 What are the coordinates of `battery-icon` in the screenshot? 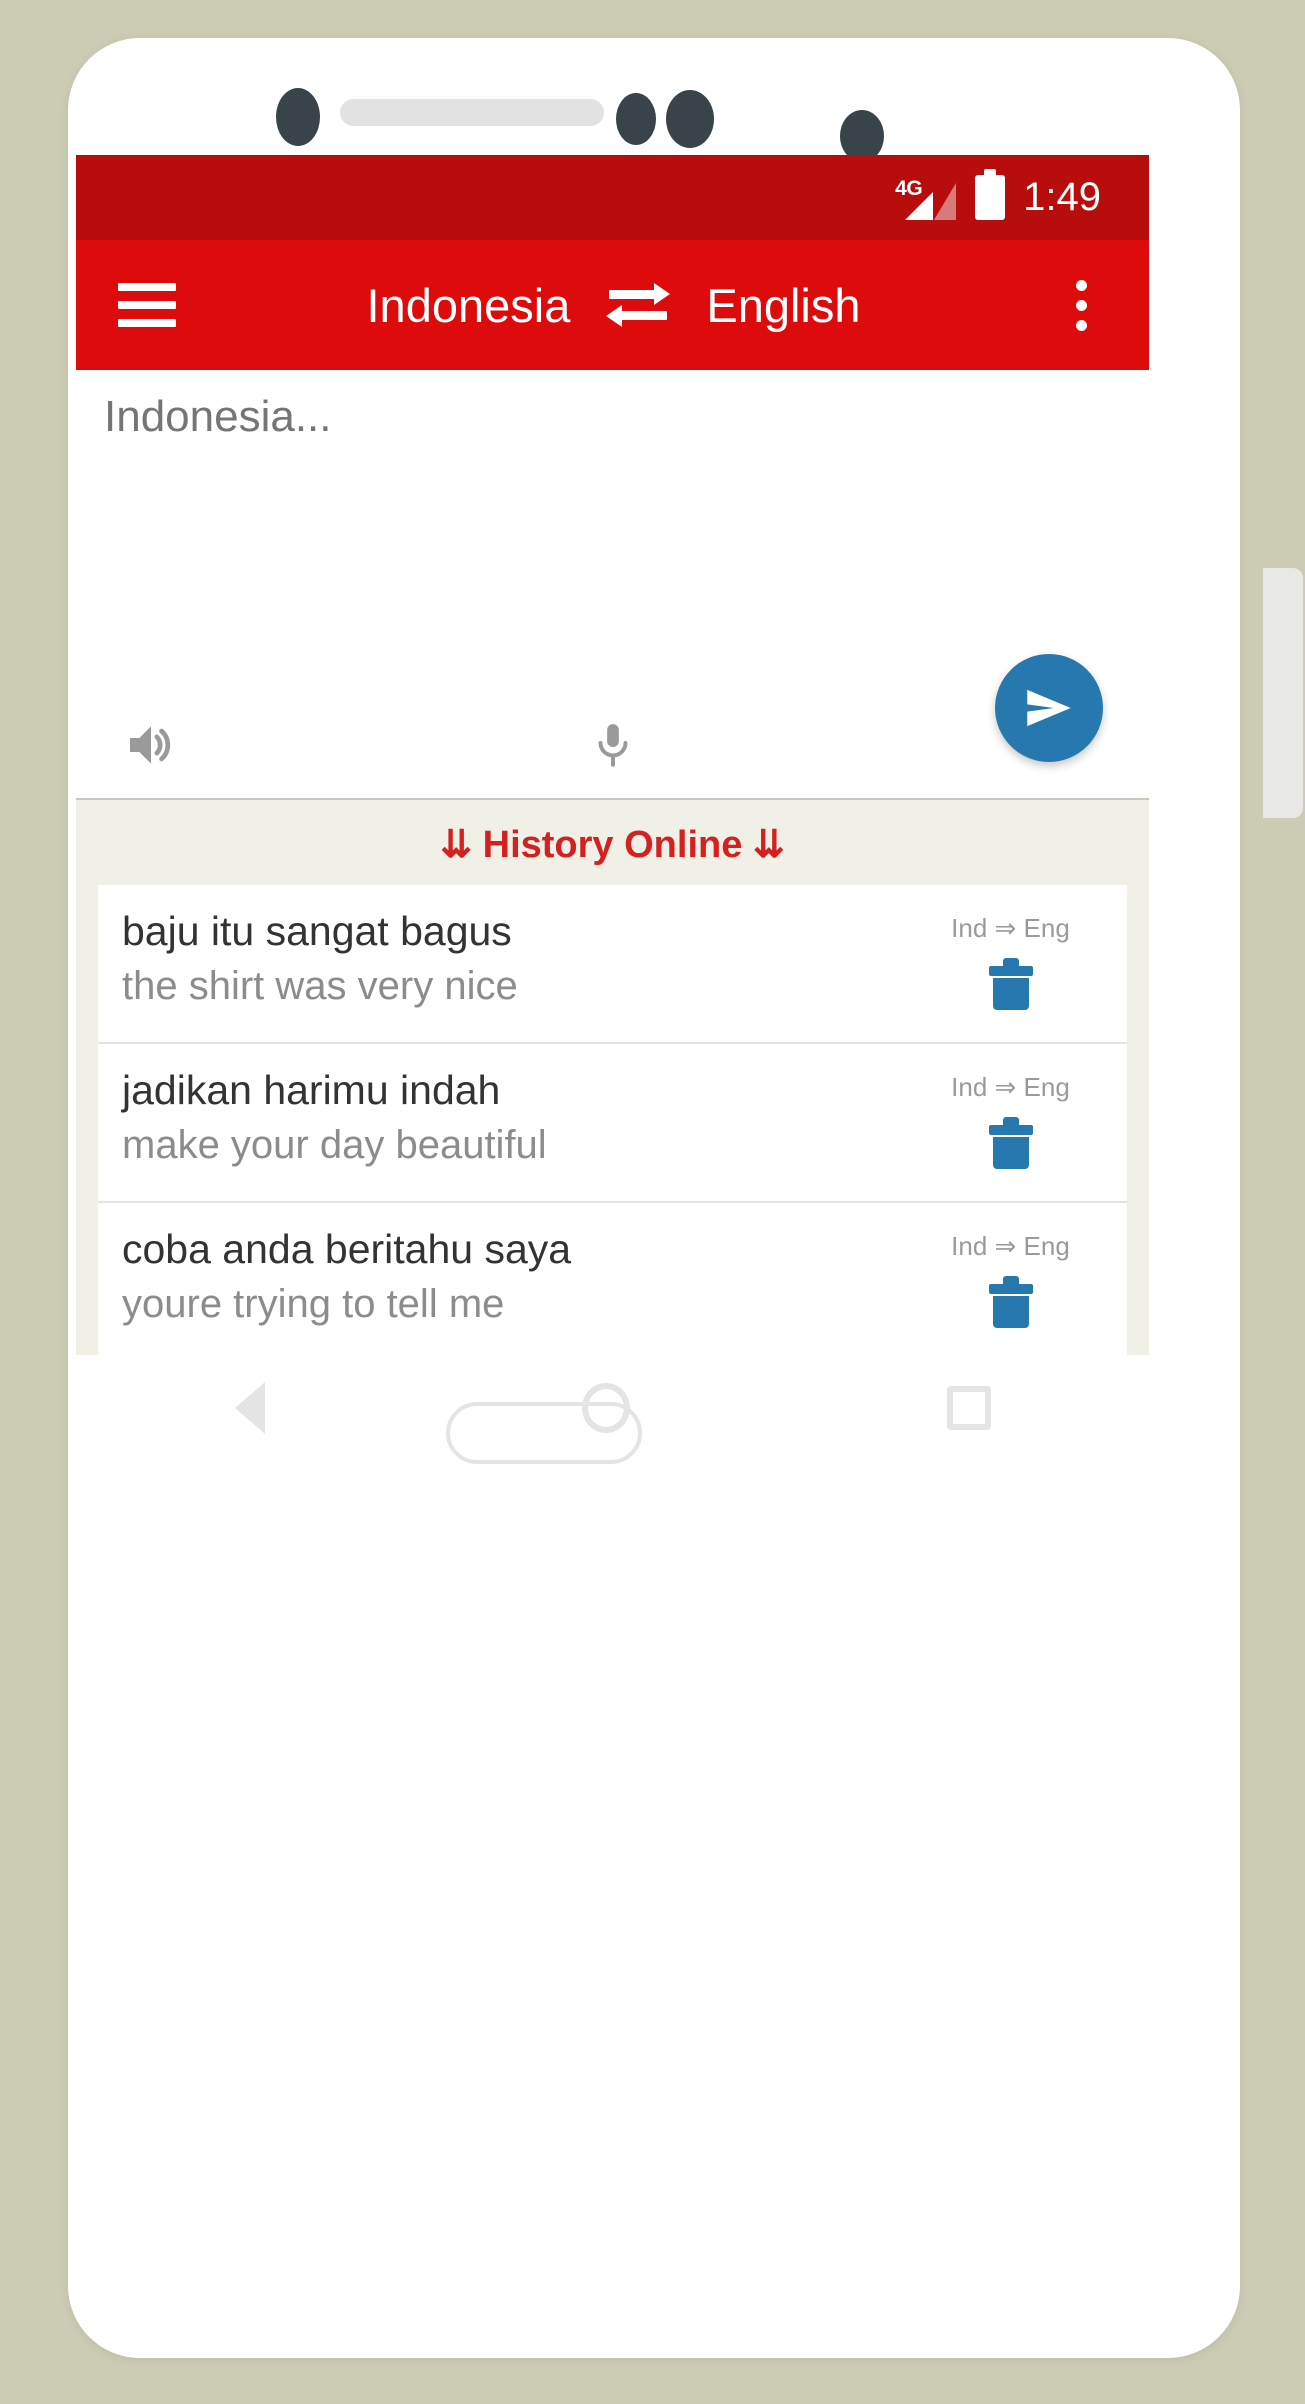 It's located at (990, 194).